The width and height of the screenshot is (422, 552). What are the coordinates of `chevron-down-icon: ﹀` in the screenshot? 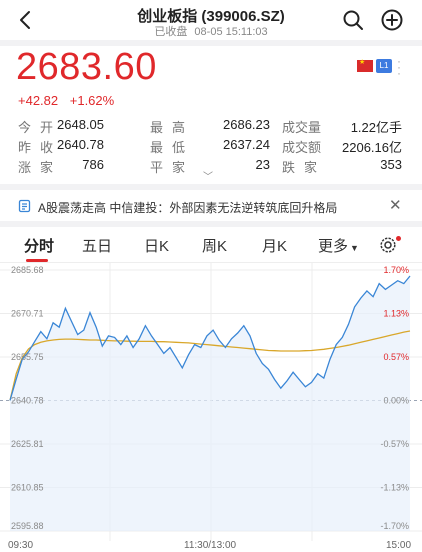 It's located at (208, 175).